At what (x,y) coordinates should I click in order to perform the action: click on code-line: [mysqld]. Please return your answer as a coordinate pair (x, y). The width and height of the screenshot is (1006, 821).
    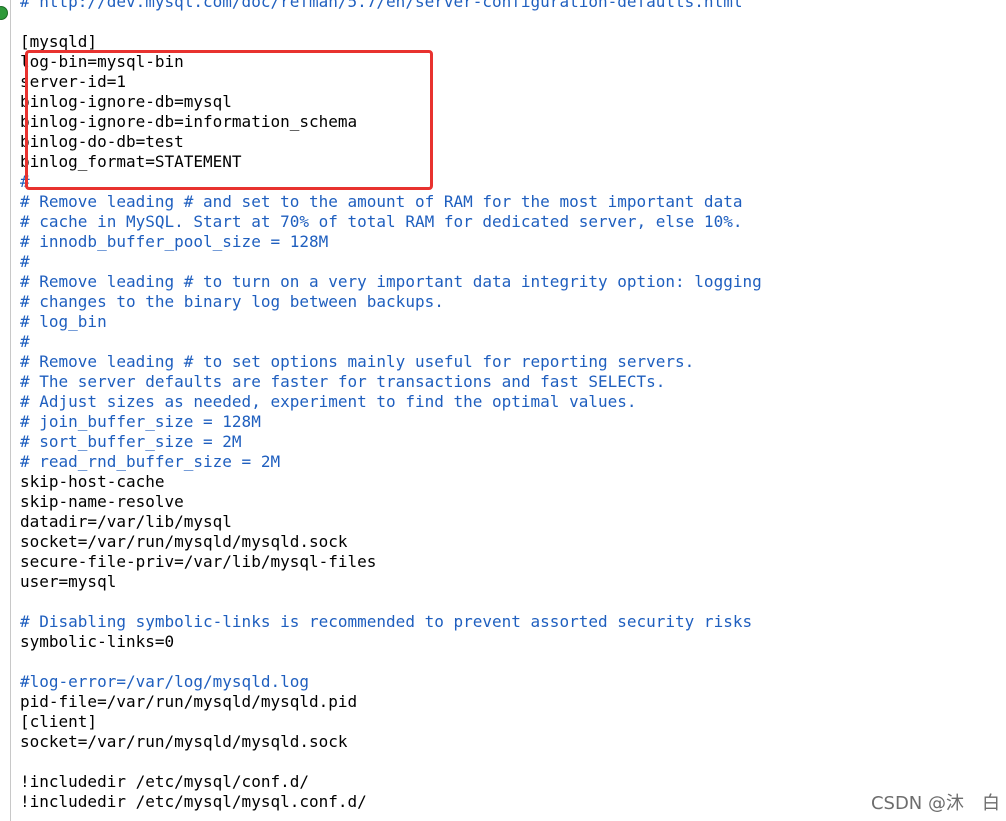
    Looking at the image, I should click on (59, 41).